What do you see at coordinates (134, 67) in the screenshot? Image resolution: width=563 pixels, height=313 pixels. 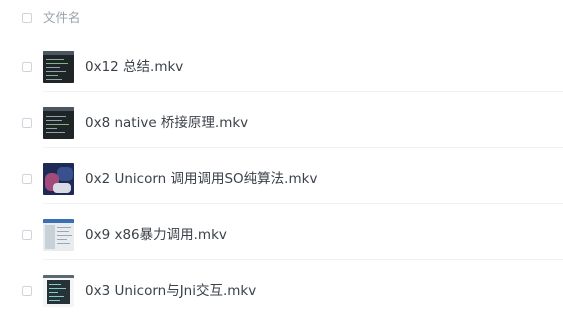 I see `file-name: 0x12 总结.mkv` at bounding box center [134, 67].